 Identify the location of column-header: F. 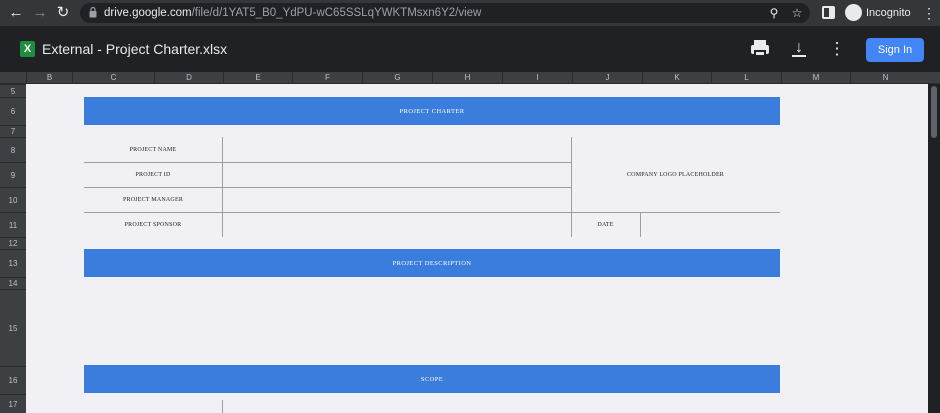
(327, 78).